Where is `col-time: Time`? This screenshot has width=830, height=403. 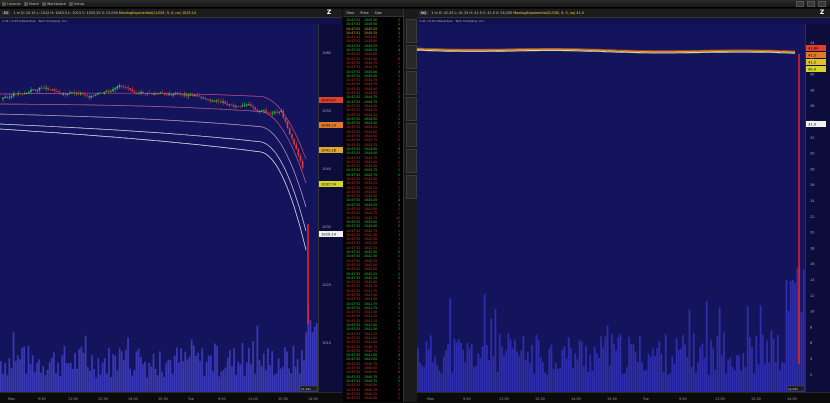
col-time: Time is located at coordinates (350, 12).